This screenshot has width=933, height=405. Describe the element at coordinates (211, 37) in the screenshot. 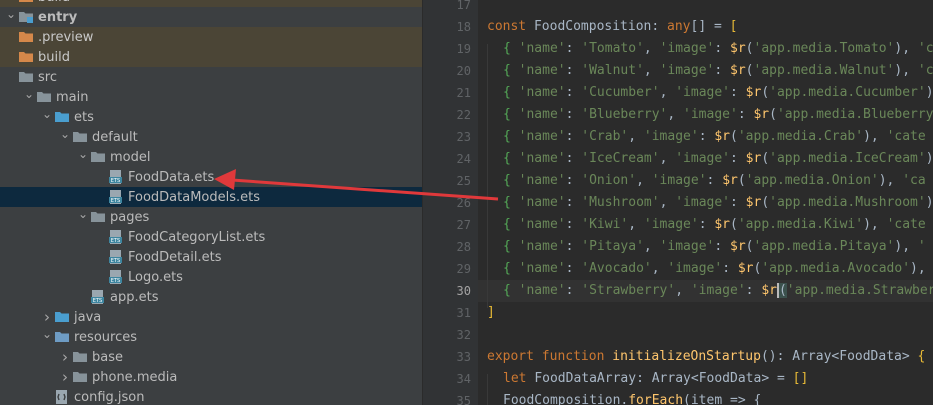

I see `tree-item-preview: .preview` at that location.